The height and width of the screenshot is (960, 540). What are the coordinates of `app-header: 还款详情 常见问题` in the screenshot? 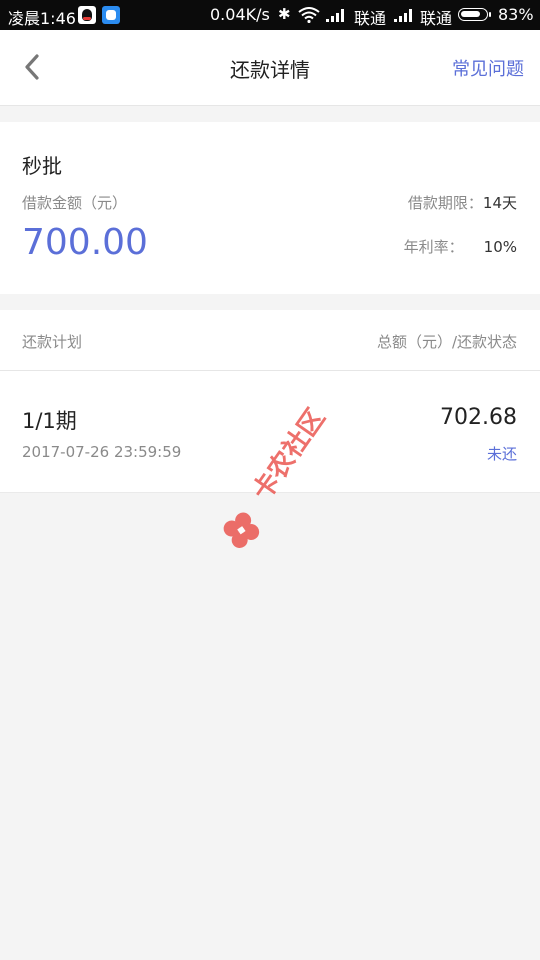 It's located at (270, 68).